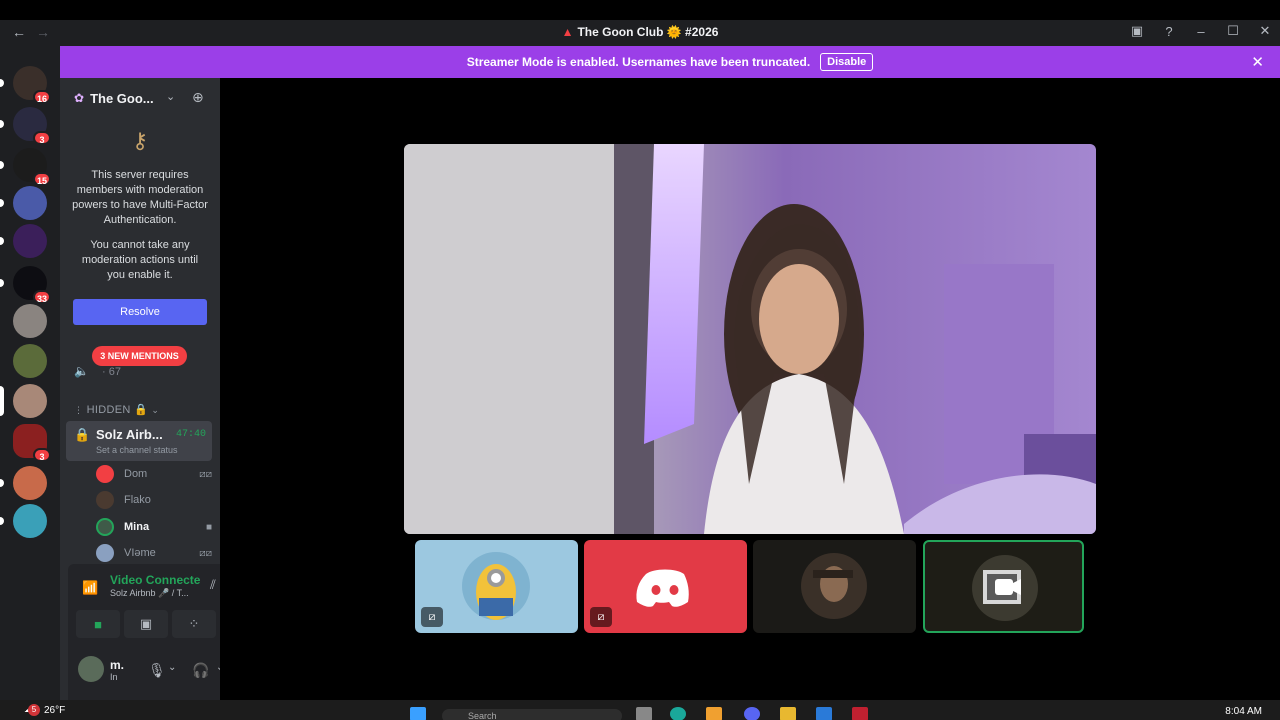 The image size is (1280, 720). What do you see at coordinates (42, 138) in the screenshot?
I see `notification-badge: 3` at bounding box center [42, 138].